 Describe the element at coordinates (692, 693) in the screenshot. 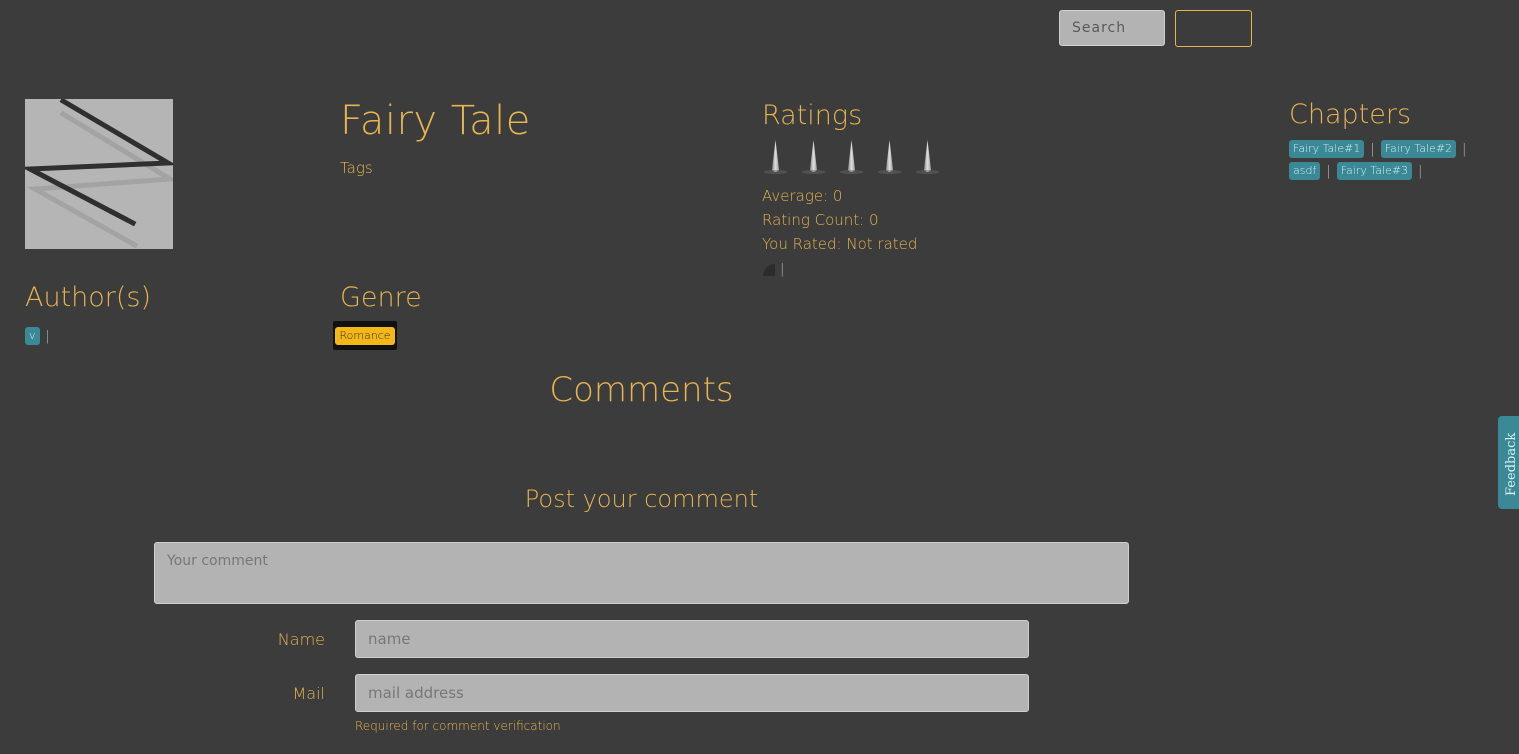

I see `email-field` at that location.